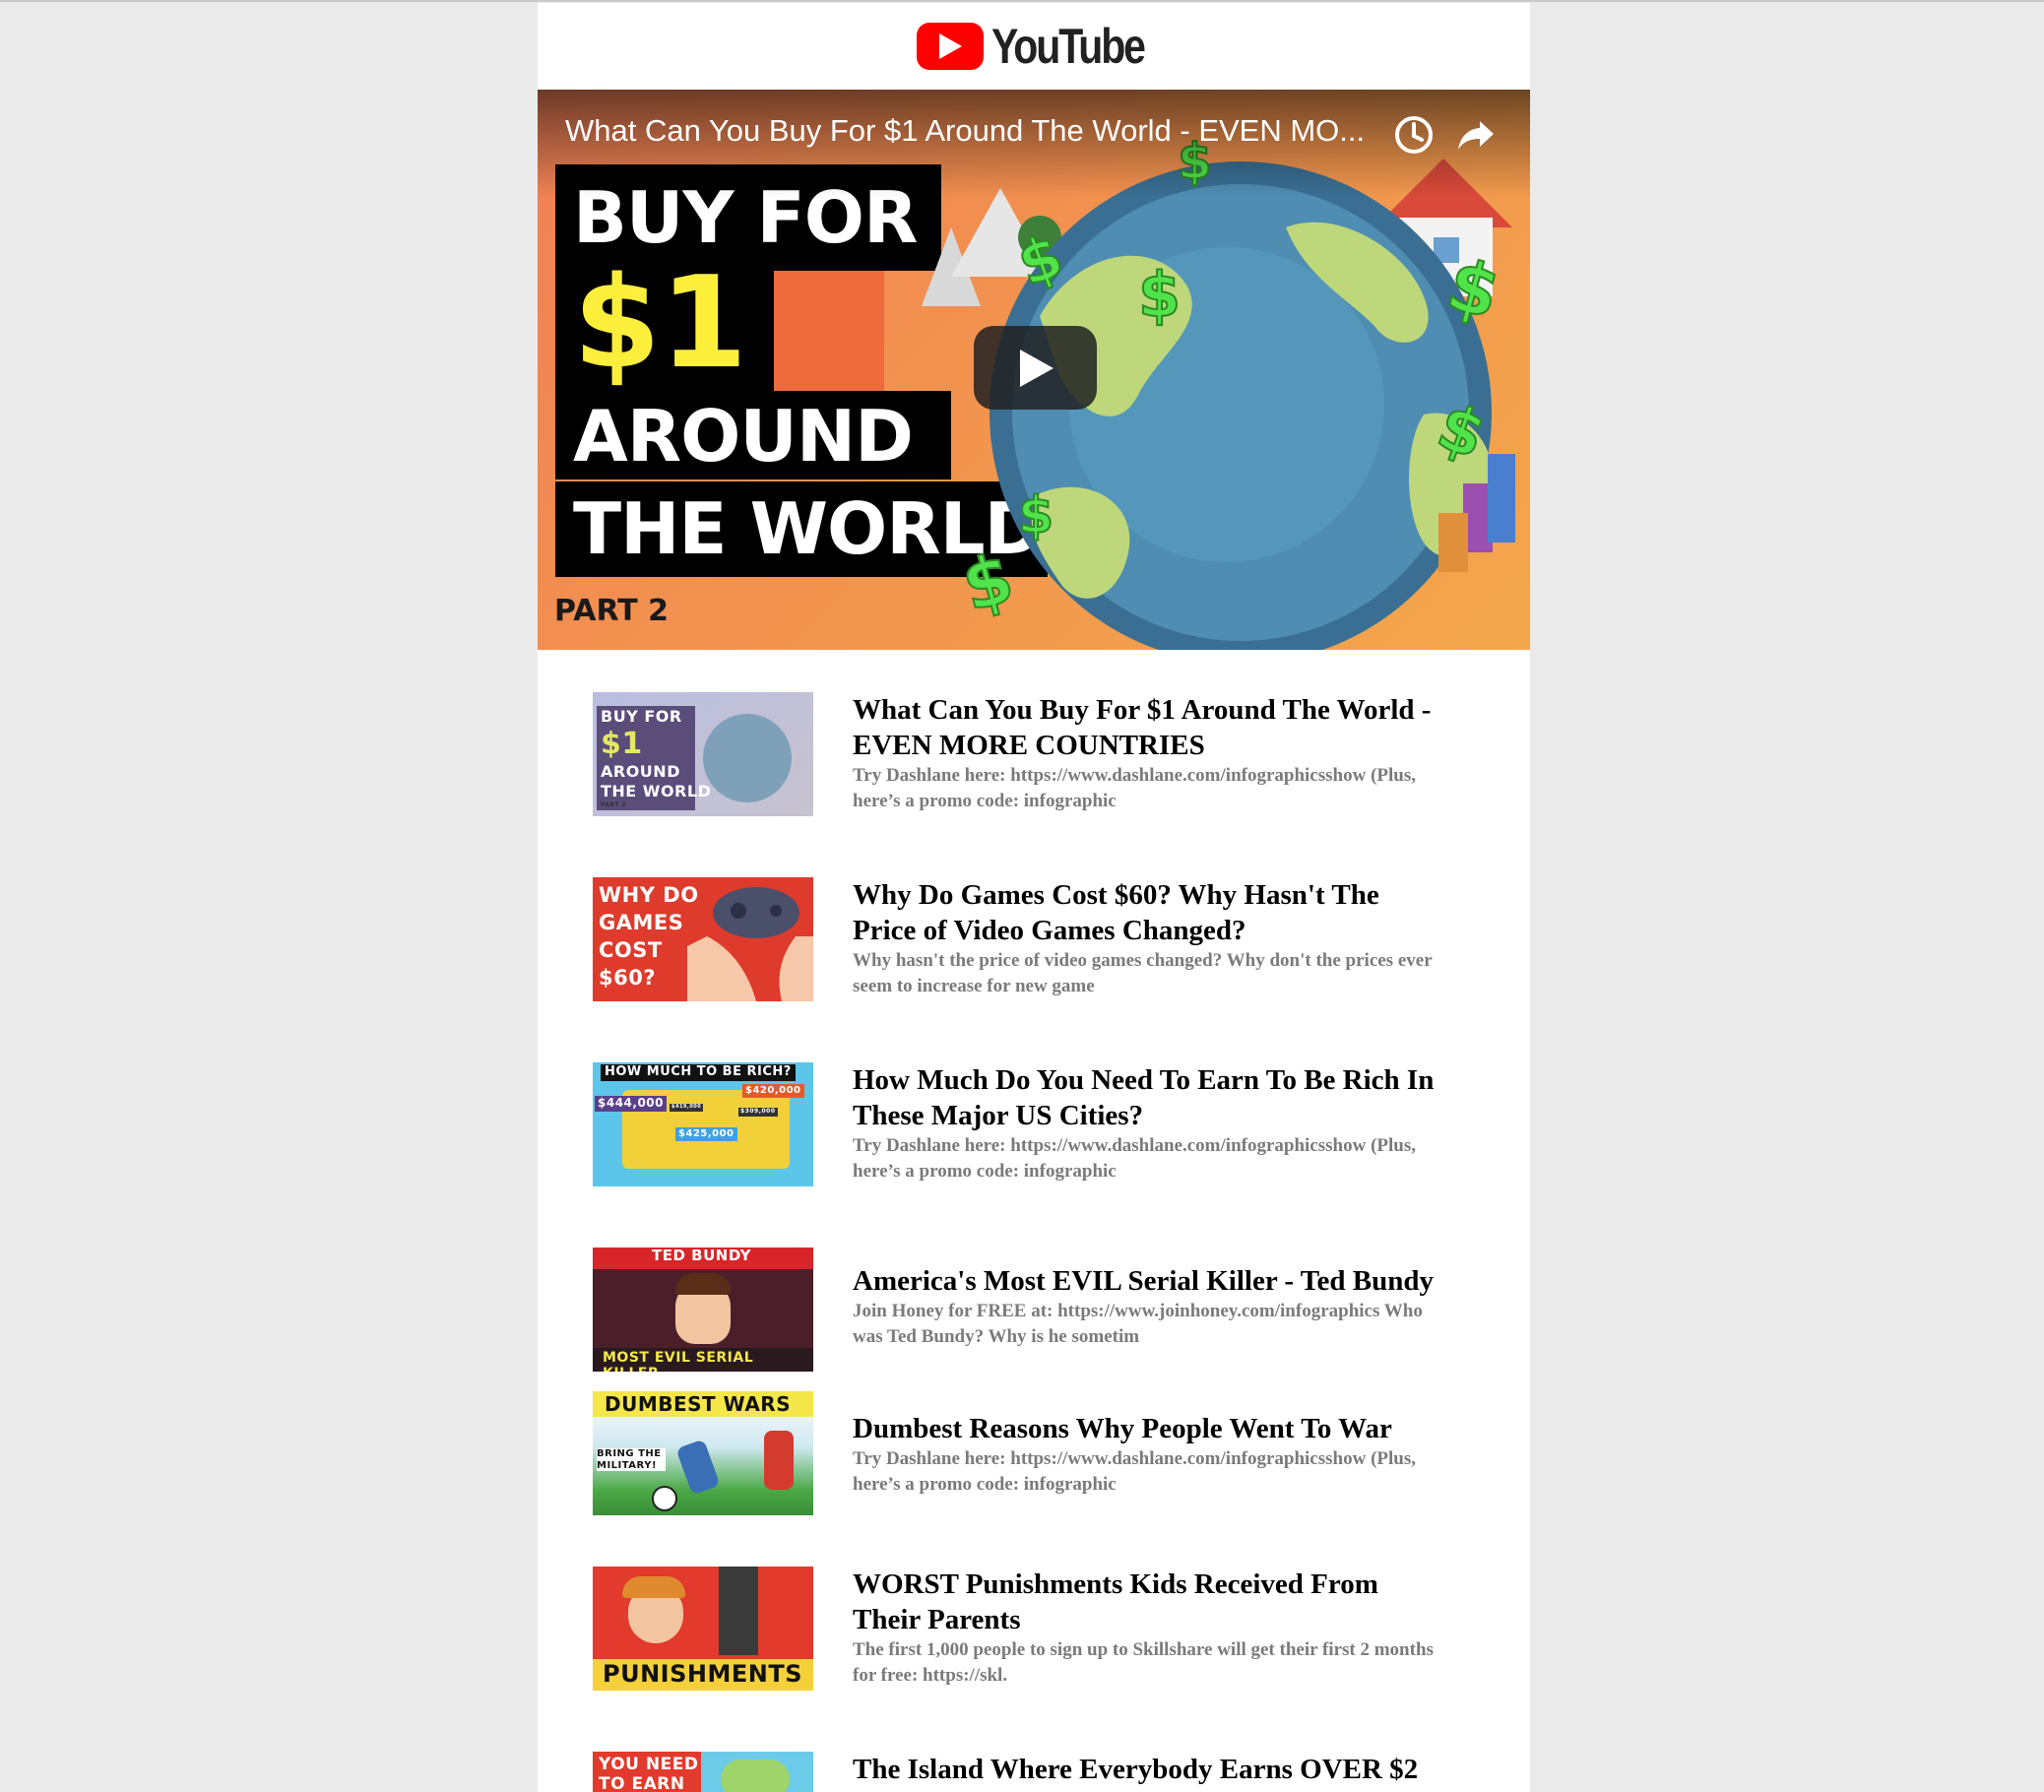 The width and height of the screenshot is (2044, 1792). Describe the element at coordinates (660, 323) in the screenshot. I see `thumbnail-text-line-2: $1` at that location.